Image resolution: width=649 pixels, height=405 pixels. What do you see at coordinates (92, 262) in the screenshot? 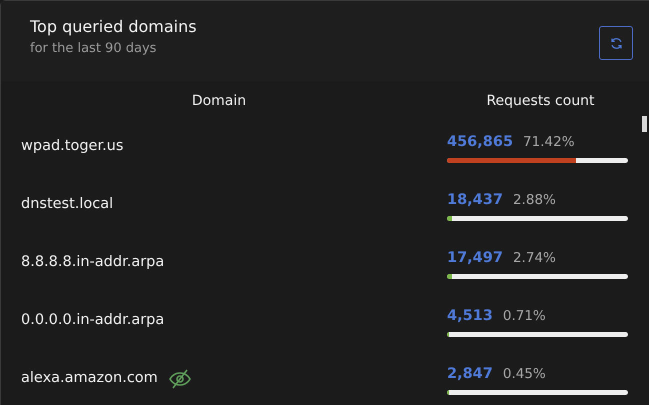
I see `domain-name: 8.8.8.8.in-addr.arpa` at bounding box center [92, 262].